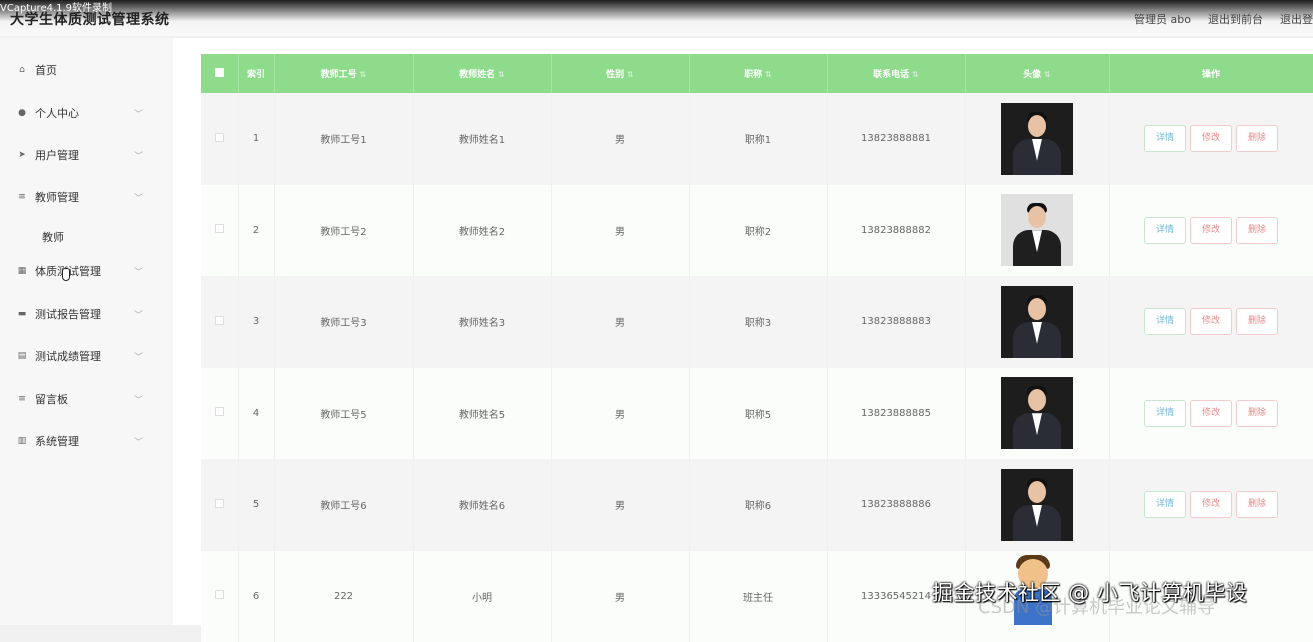 This screenshot has width=1313, height=642. What do you see at coordinates (86, 113) in the screenshot?
I see `sidebar-item-personal-center: ● 个人中心 ﹀` at bounding box center [86, 113].